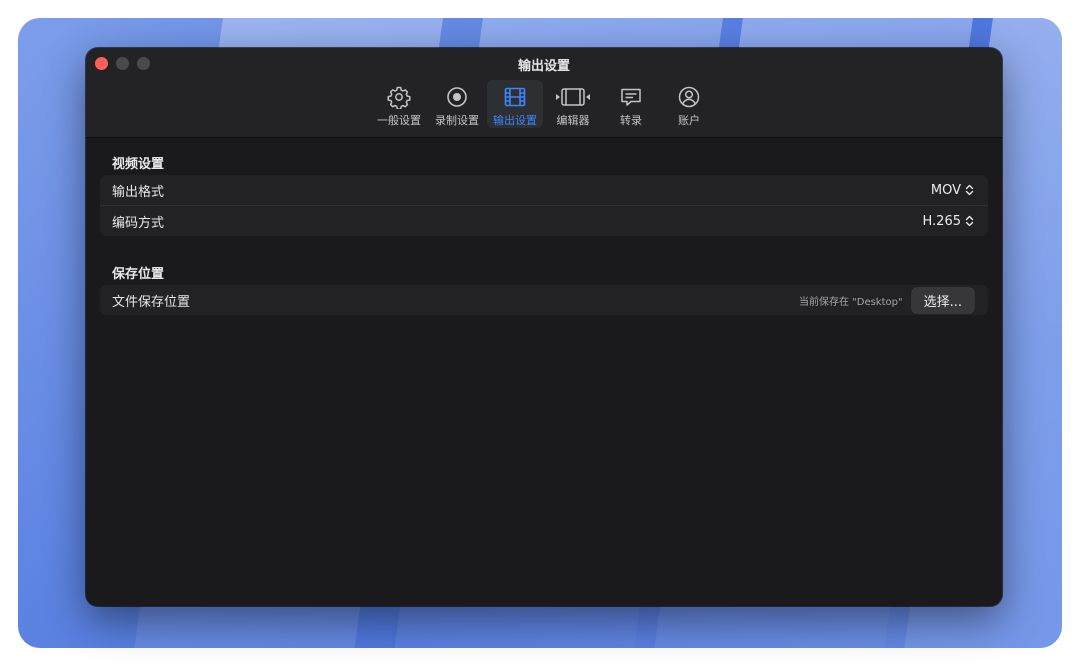 The width and height of the screenshot is (1080, 667). I want to click on output-format-row: 输出格式 MOV, so click(544, 190).